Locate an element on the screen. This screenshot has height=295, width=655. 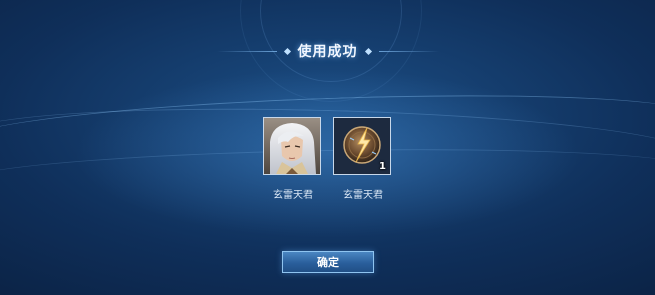
confirm-button: 确定 is located at coordinates (328, 262).